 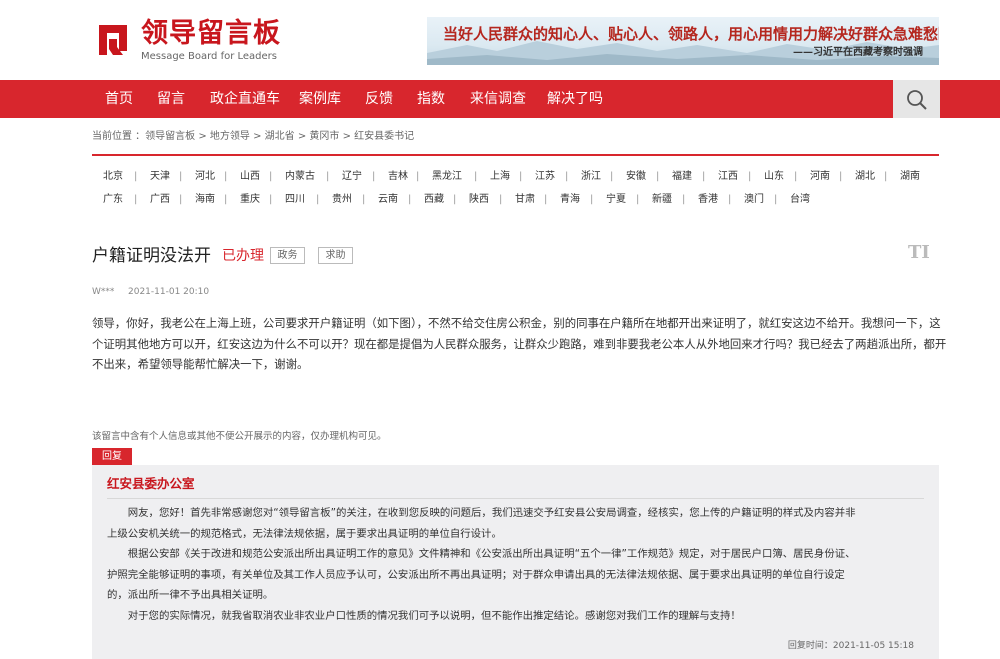 I want to click on banner-quote: 当好人民群众的知心人、贴心人、领路人，用心用情用力解决好群众急难愁盼问题。, so click(x=691, y=34).